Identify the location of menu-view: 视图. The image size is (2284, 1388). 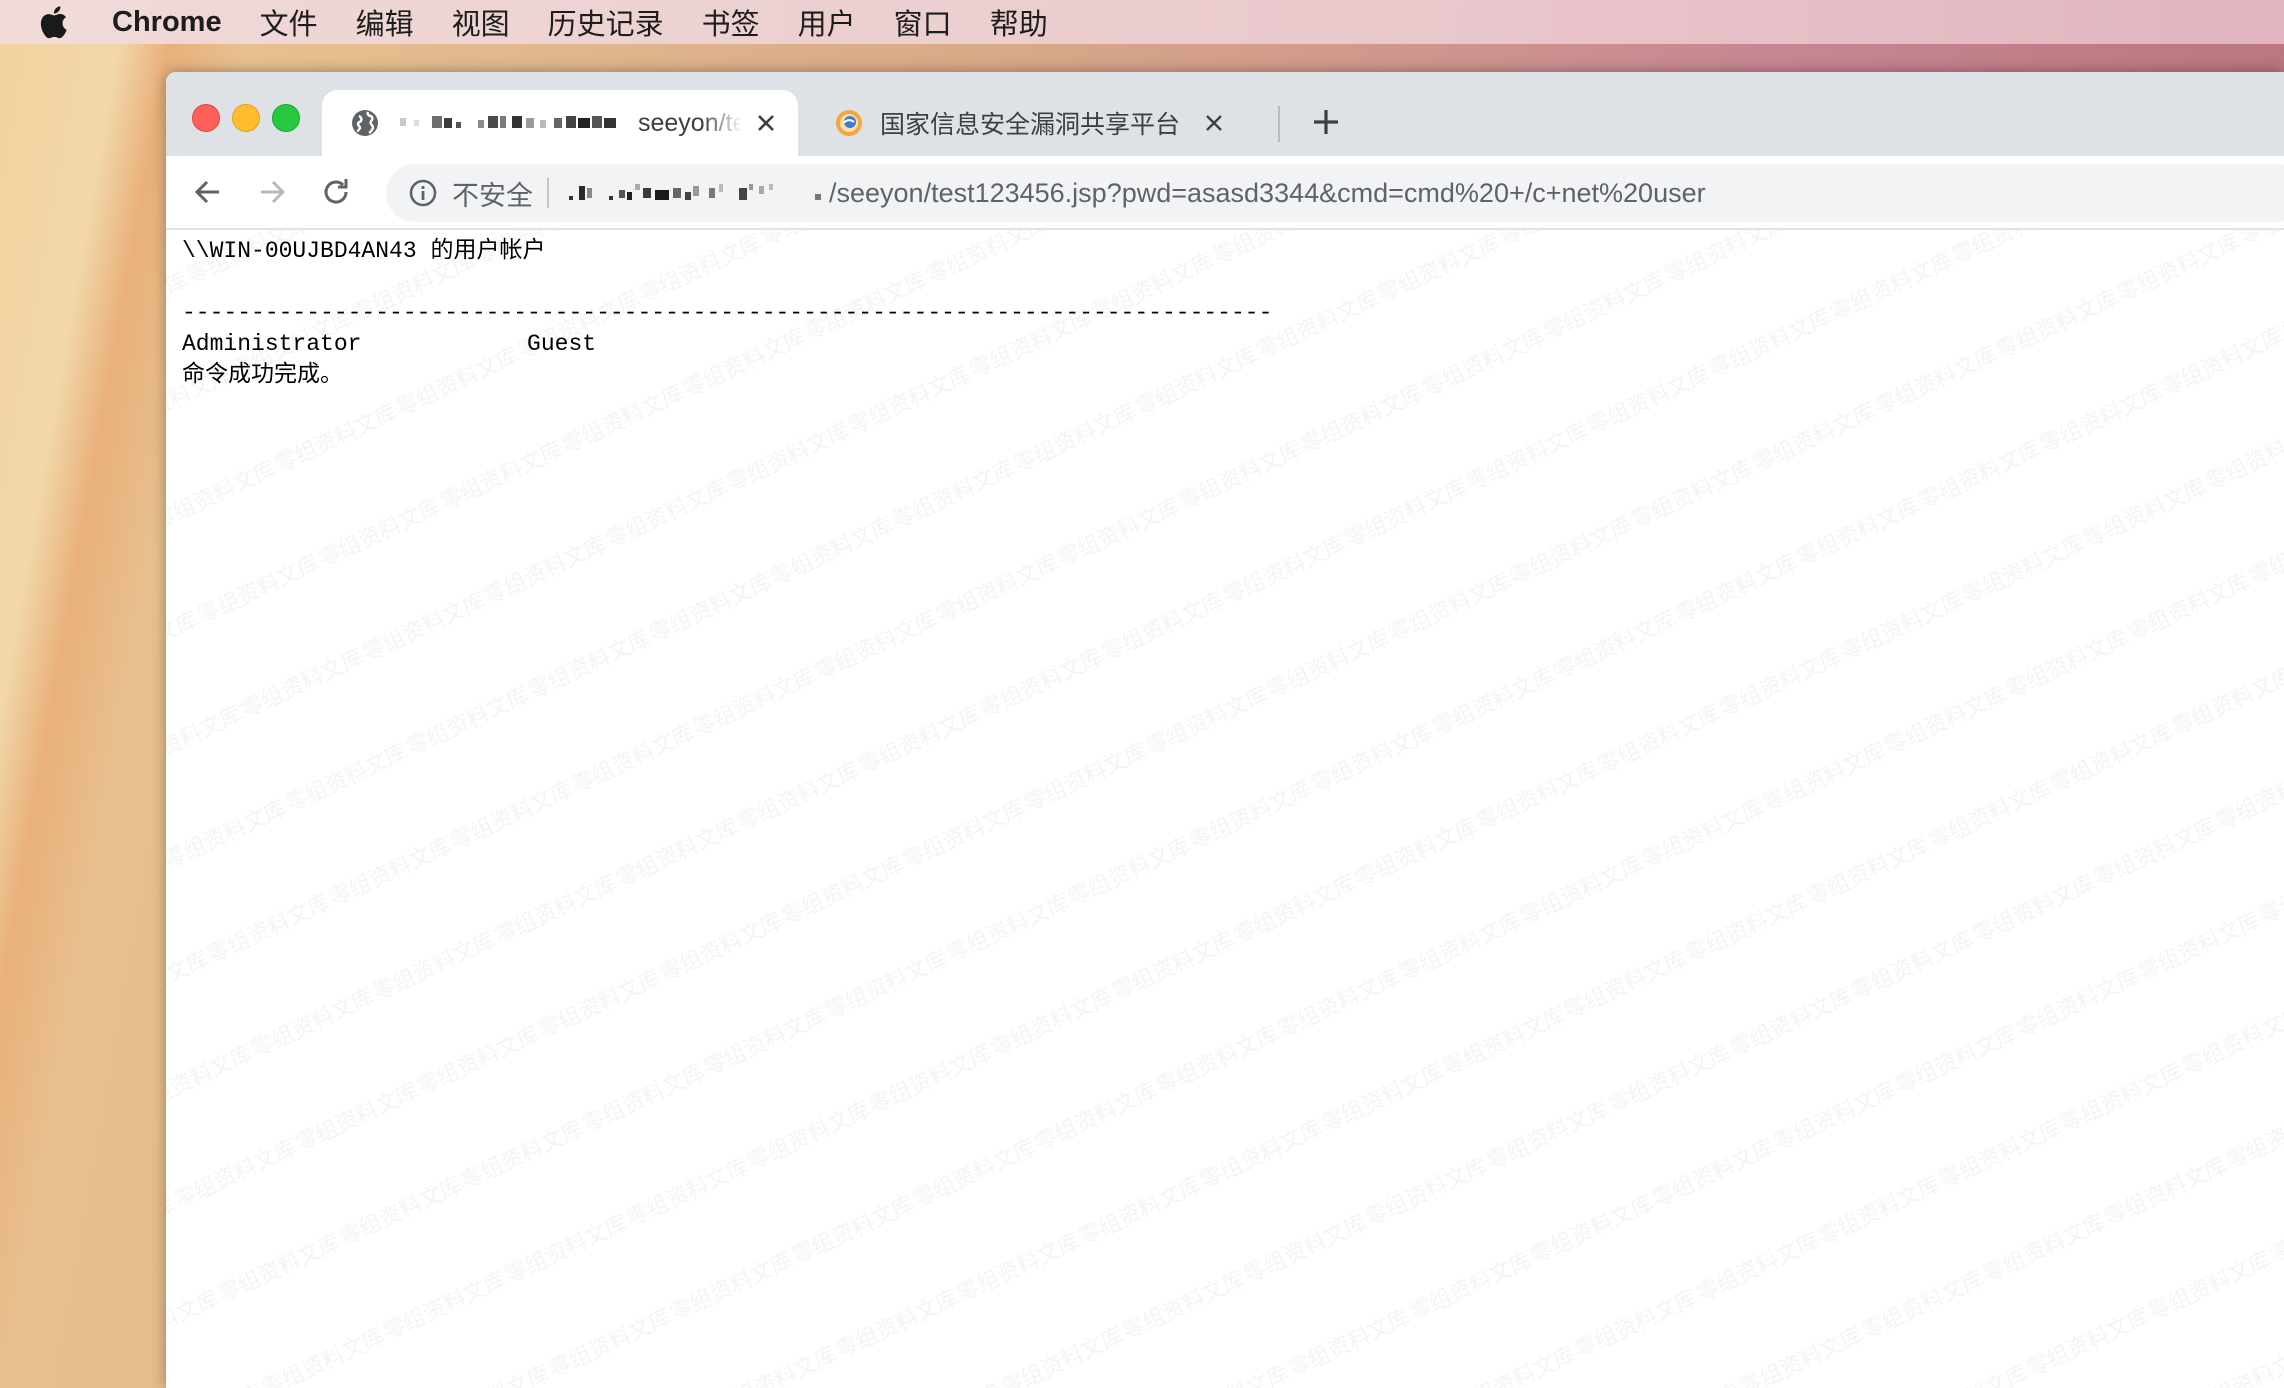
(481, 22).